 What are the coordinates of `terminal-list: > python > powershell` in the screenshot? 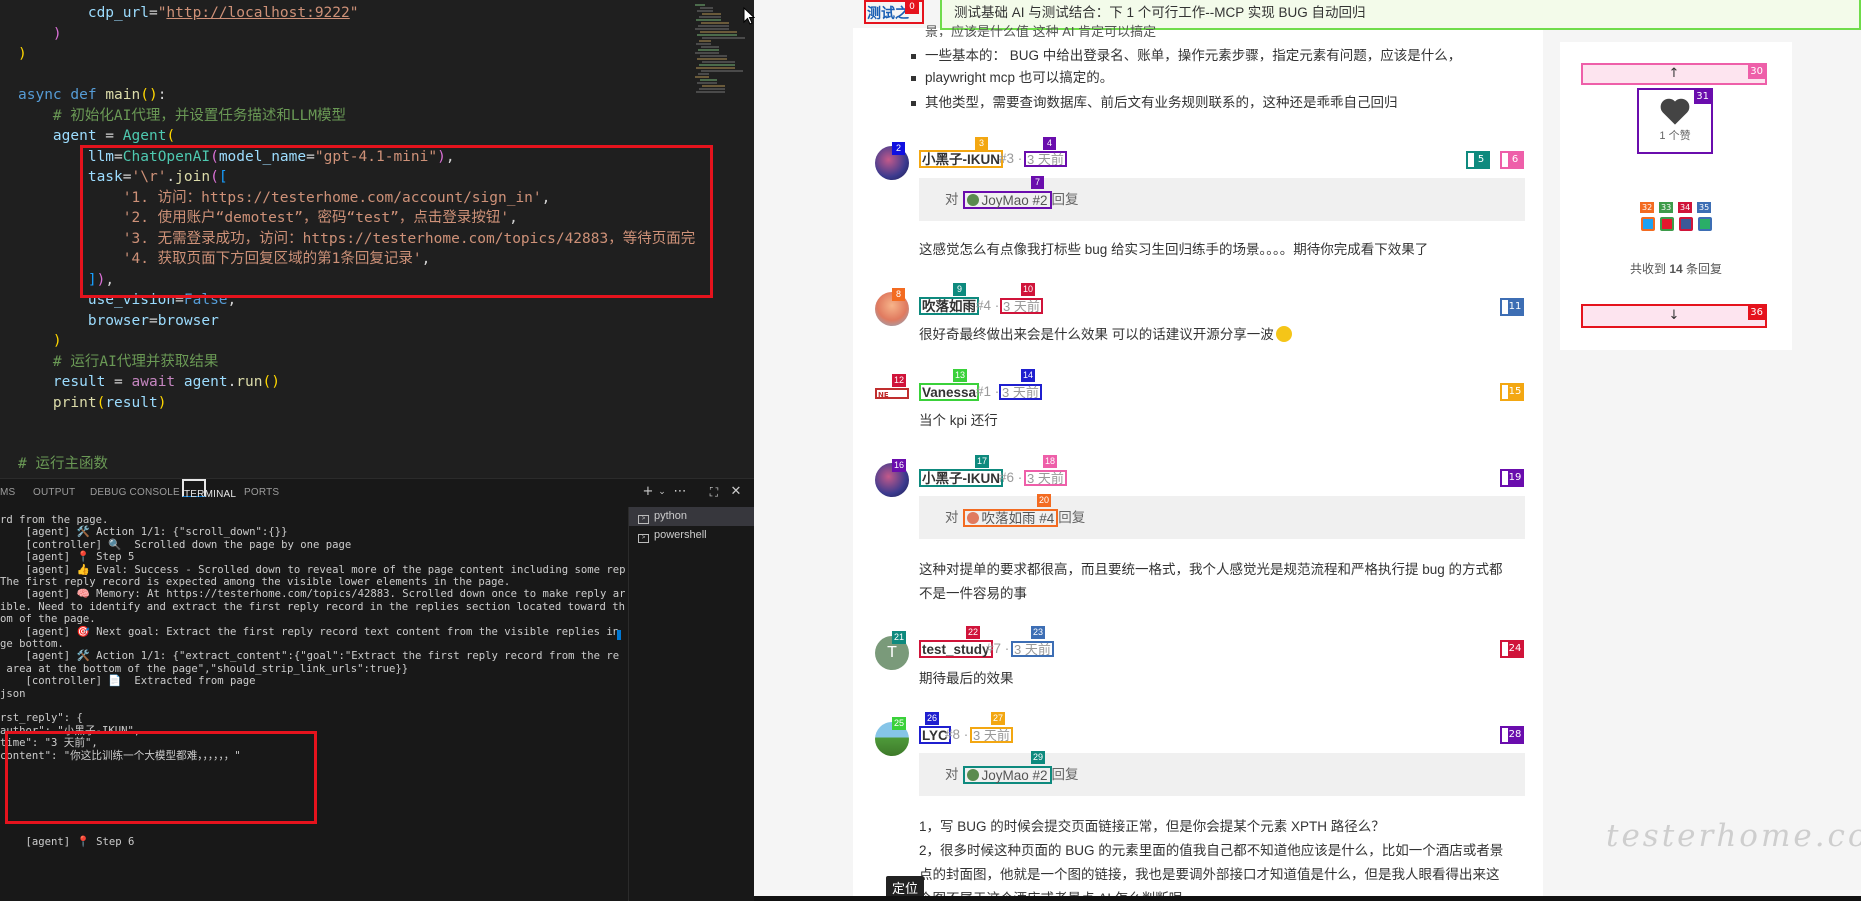 It's located at (691, 704).